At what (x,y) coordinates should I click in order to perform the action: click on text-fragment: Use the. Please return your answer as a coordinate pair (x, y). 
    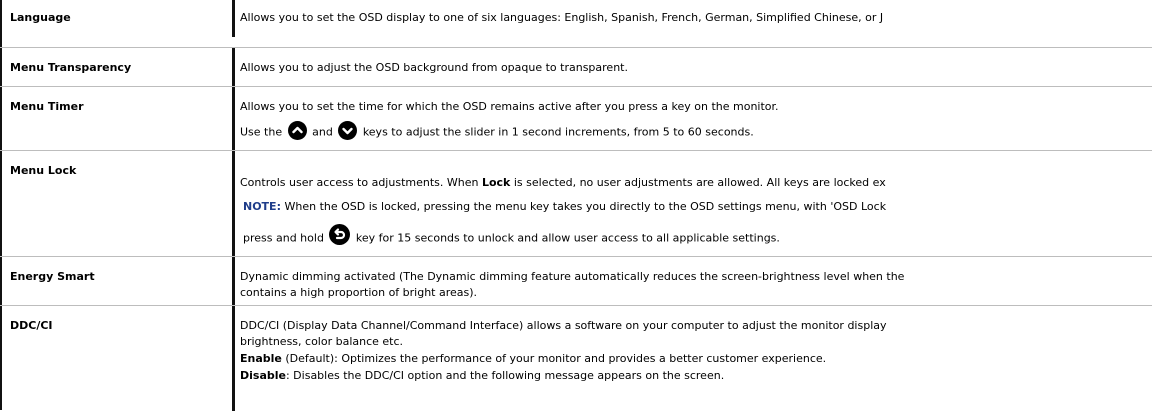
    Looking at the image, I should click on (261, 132).